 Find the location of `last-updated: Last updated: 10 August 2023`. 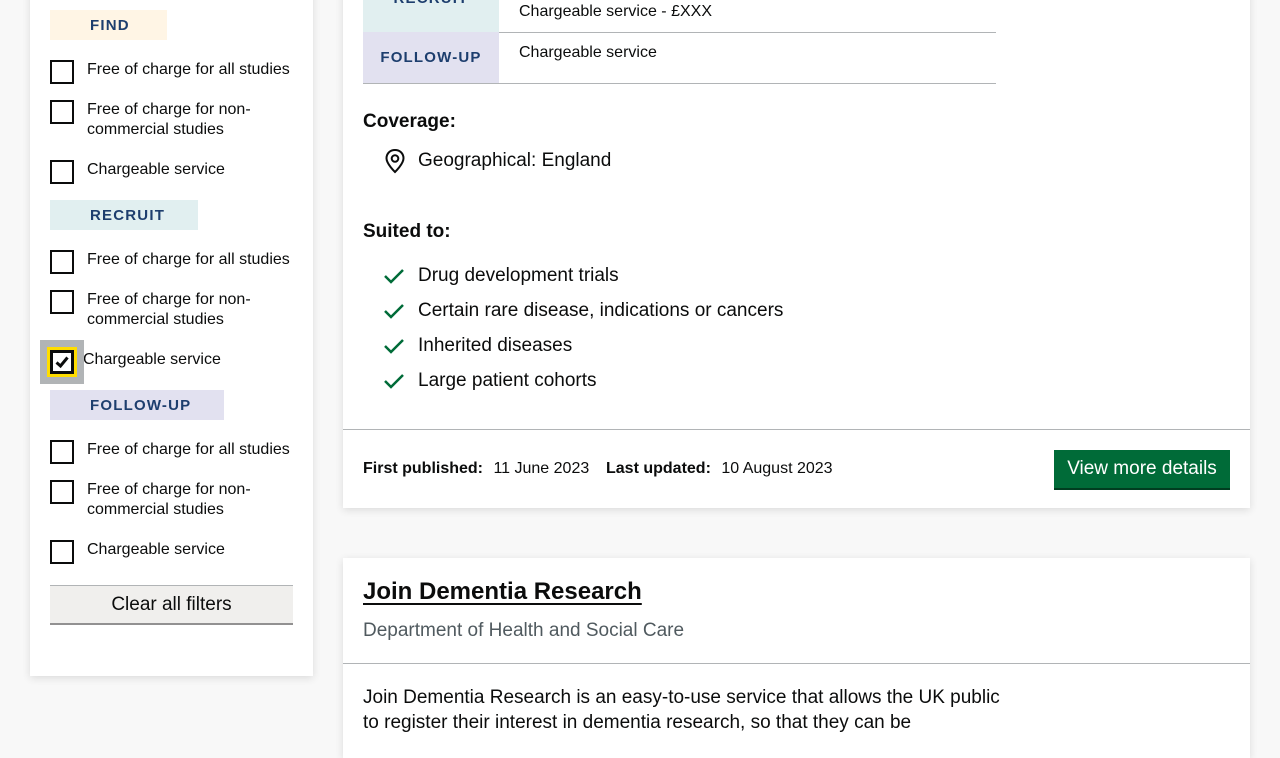

last-updated: Last updated: 10 August 2023 is located at coordinates (719, 469).